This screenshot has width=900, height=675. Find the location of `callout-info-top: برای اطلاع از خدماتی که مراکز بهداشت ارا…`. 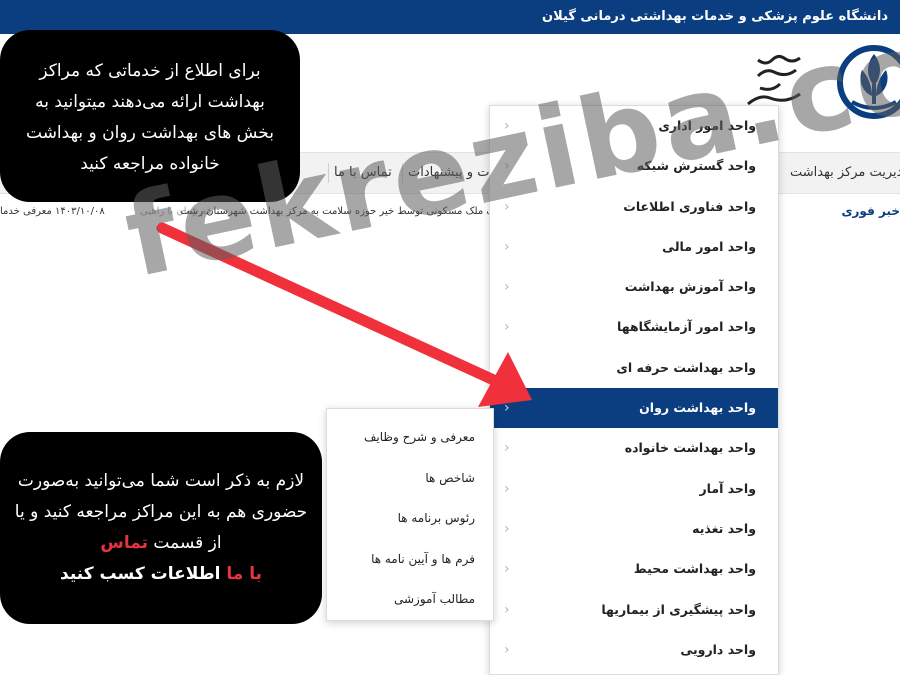

callout-info-top: برای اطلاع از خدماتی که مراکز بهداشت ارا… is located at coordinates (150, 116).